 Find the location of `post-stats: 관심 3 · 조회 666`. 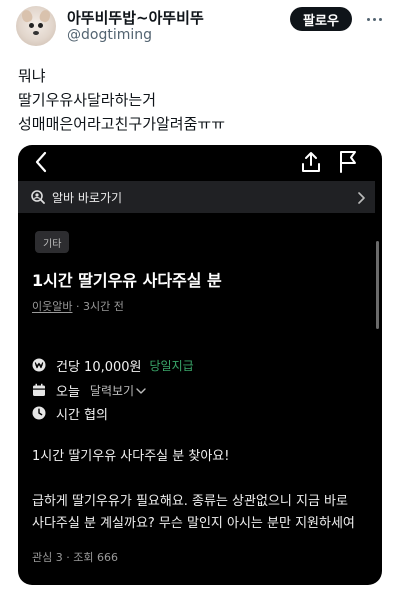

post-stats: 관심 3 · 조회 666 is located at coordinates (75, 557).